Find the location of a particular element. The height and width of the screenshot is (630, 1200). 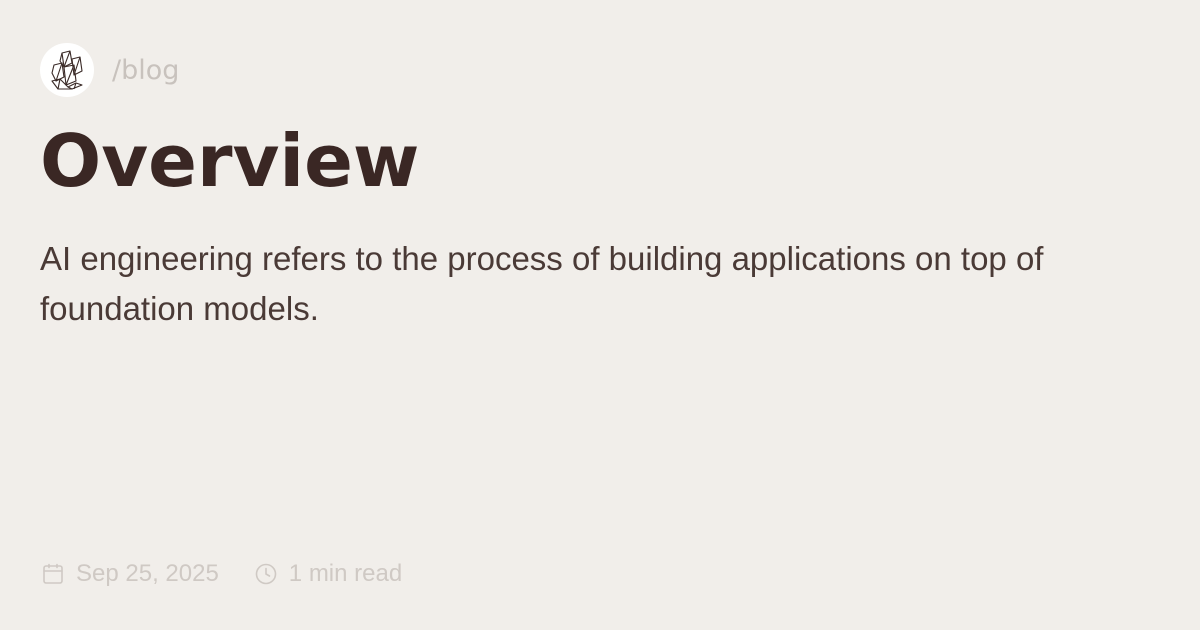

date-text: Sep 25, 2025 is located at coordinates (147, 573).